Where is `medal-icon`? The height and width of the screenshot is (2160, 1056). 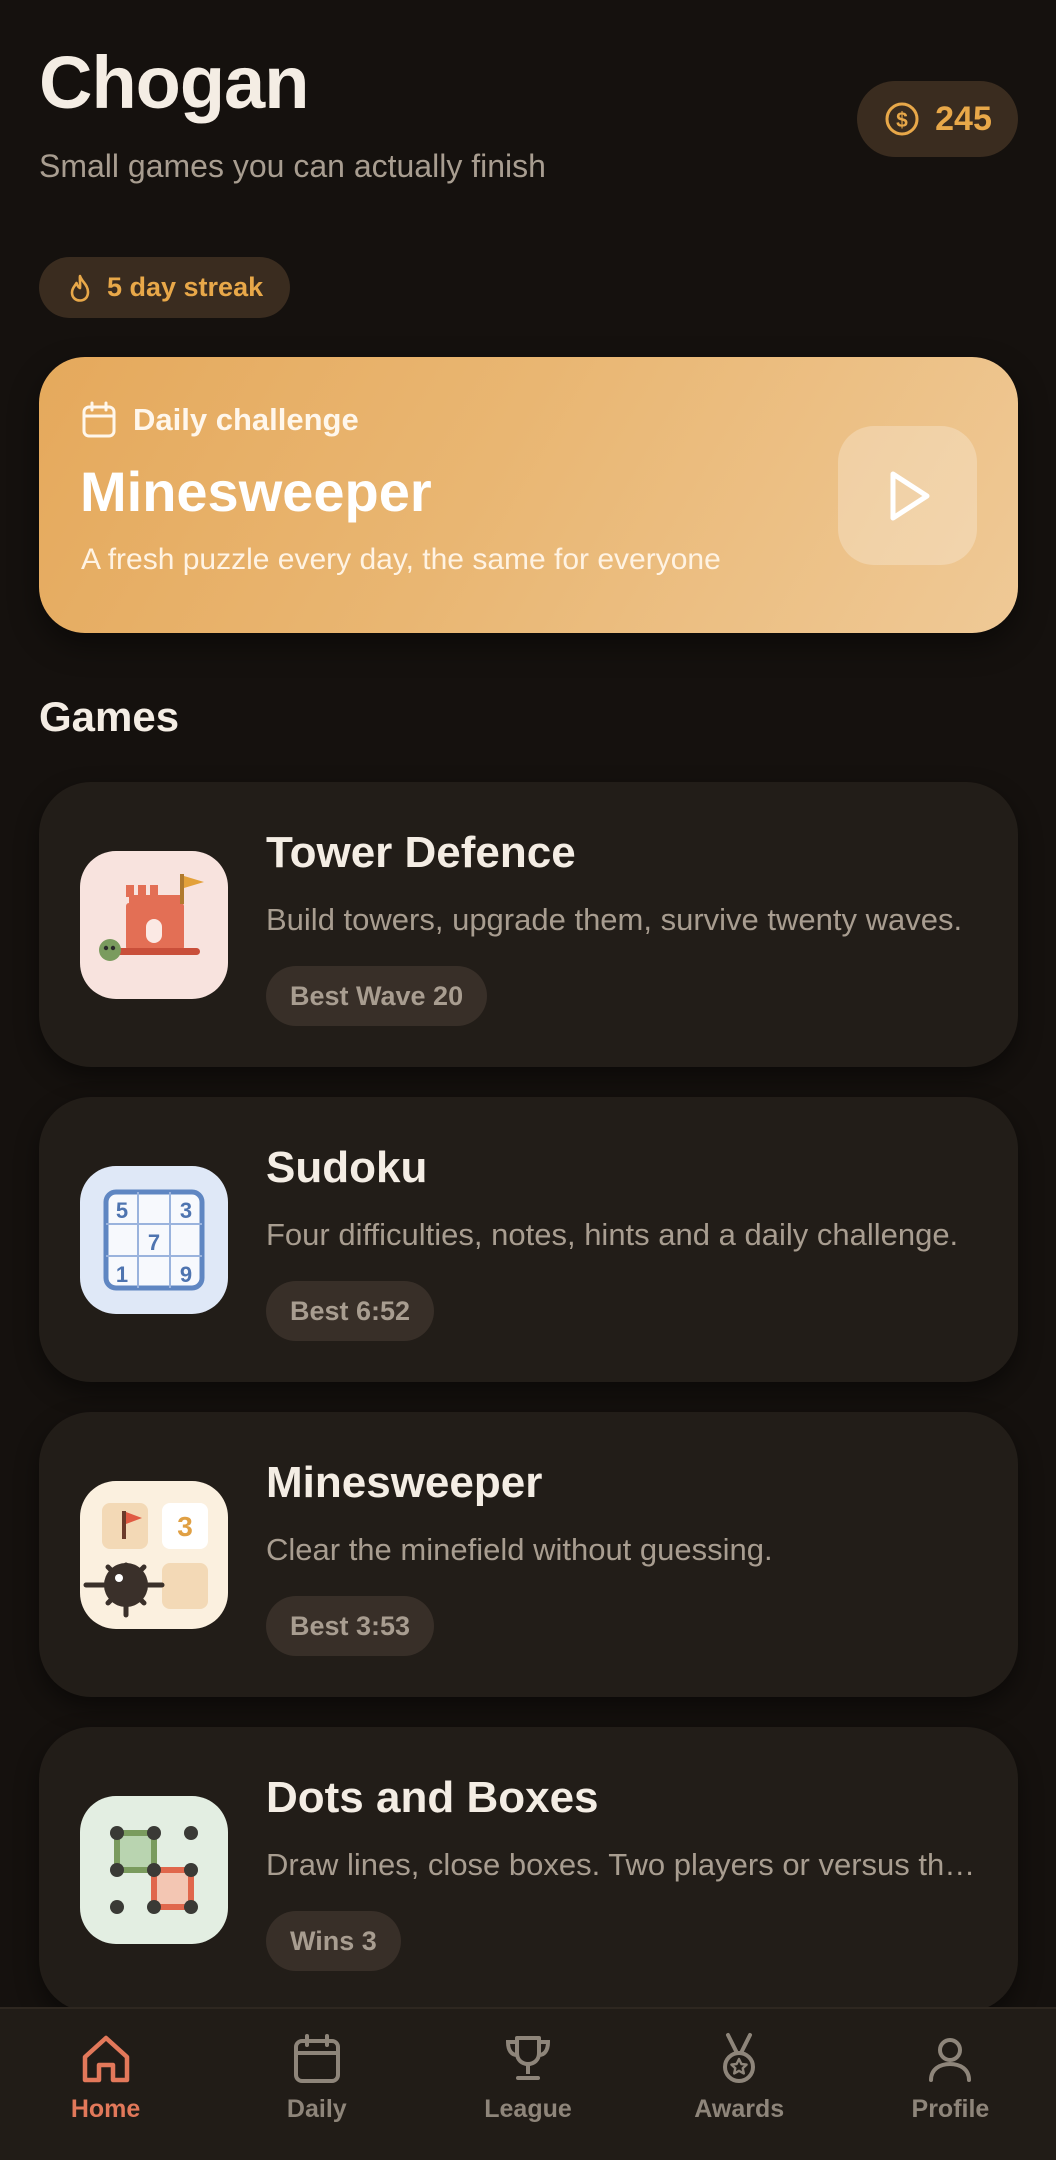
medal-icon is located at coordinates (739, 2058).